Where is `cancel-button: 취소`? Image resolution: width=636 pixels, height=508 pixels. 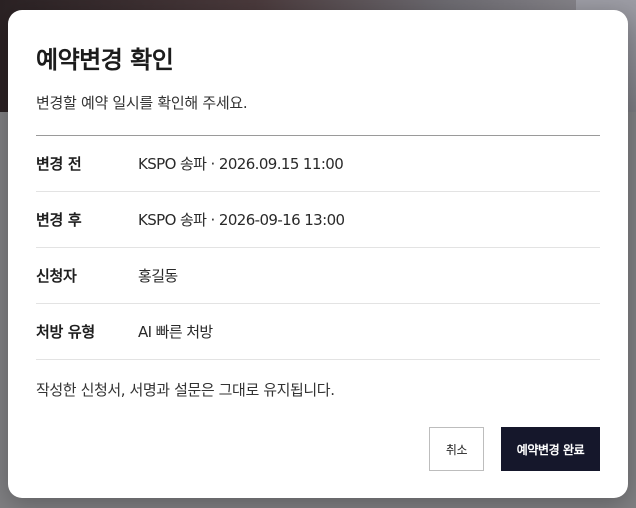 cancel-button: 취소 is located at coordinates (456, 449).